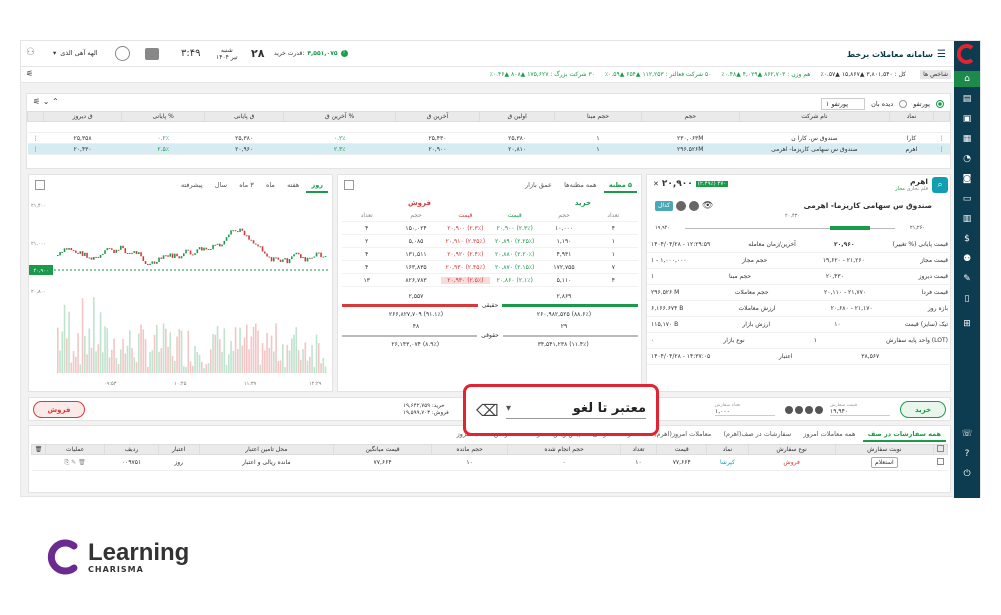 The height and width of the screenshot is (615, 1001). What do you see at coordinates (317, 186) in the screenshot?
I see `tab-day: روز` at bounding box center [317, 186].